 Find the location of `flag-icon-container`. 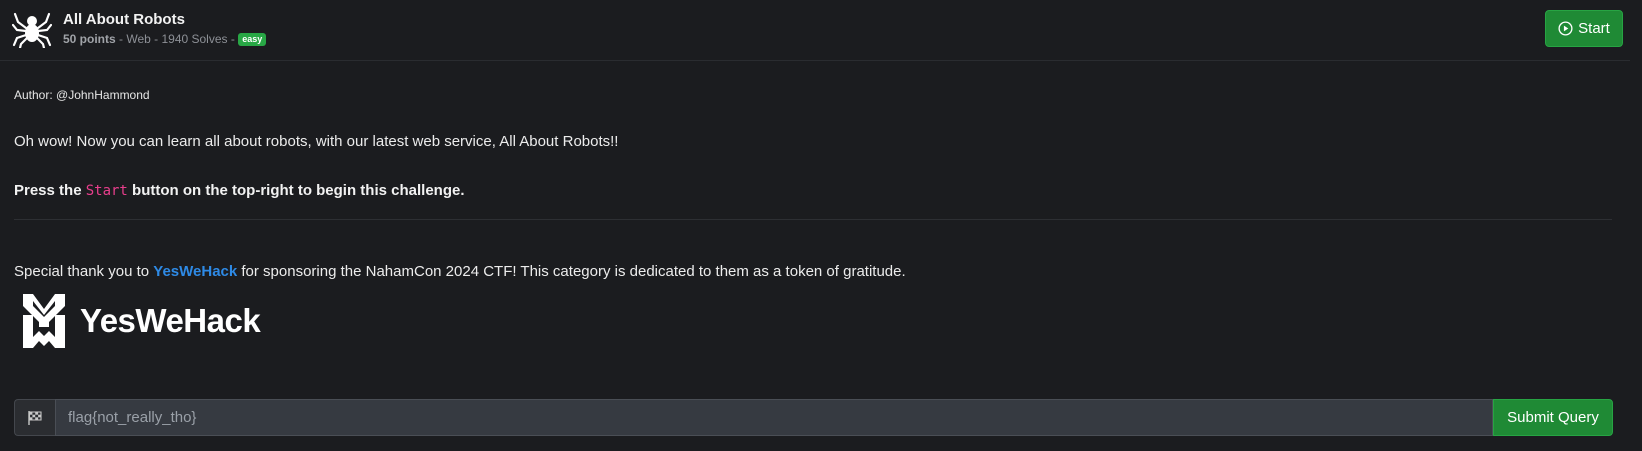

flag-icon-container is located at coordinates (34, 417).